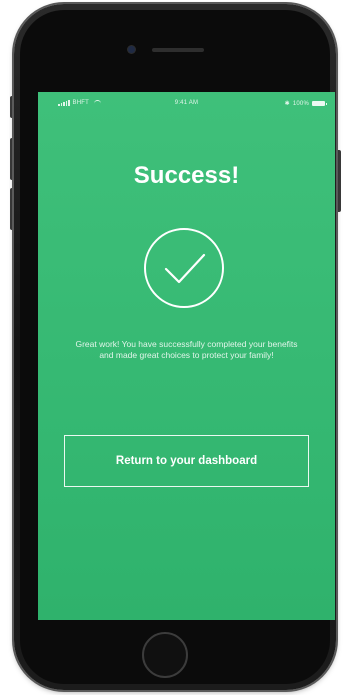 The width and height of the screenshot is (352, 695). Describe the element at coordinates (186, 103) in the screenshot. I see `status-bar: BHFT 9:41 AM ✱ 100%` at that location.